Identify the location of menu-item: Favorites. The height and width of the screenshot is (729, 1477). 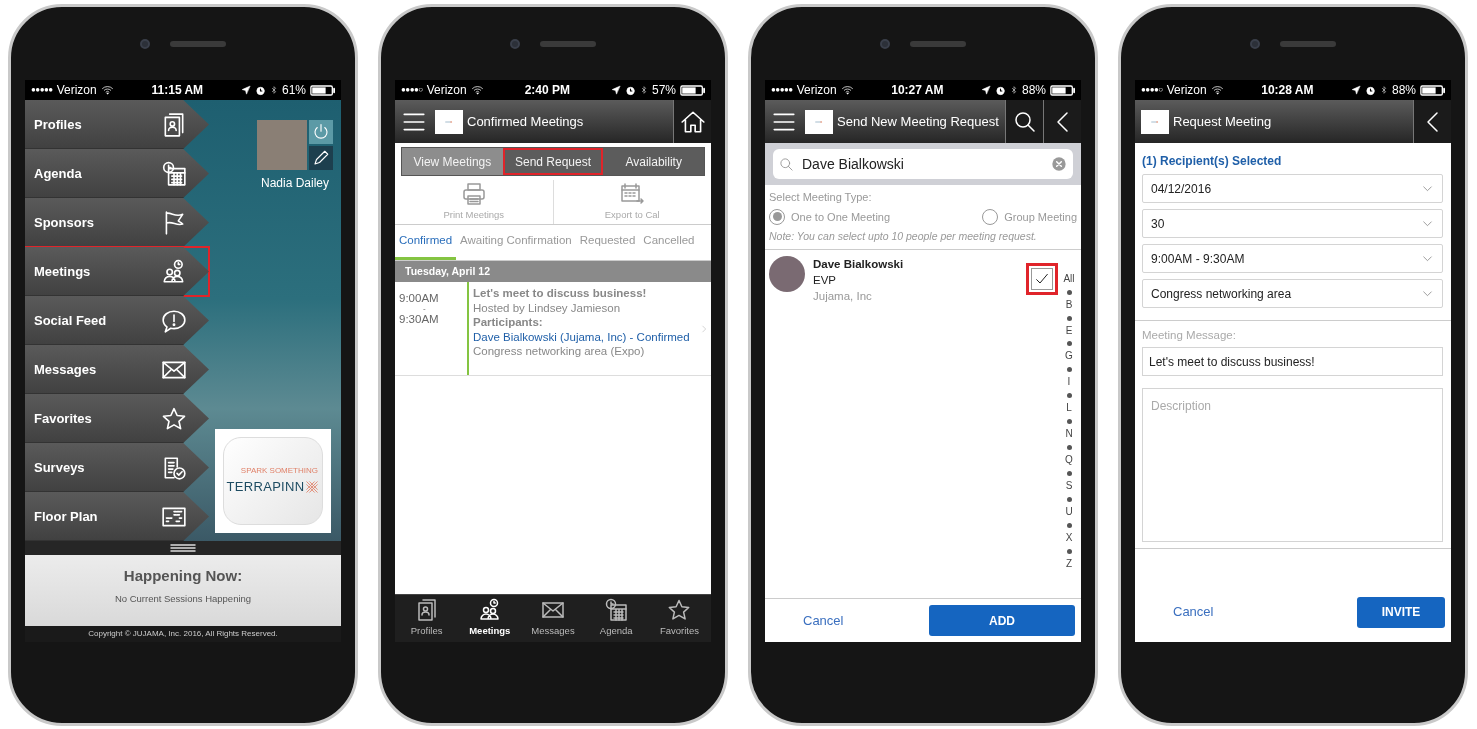
(117, 418).